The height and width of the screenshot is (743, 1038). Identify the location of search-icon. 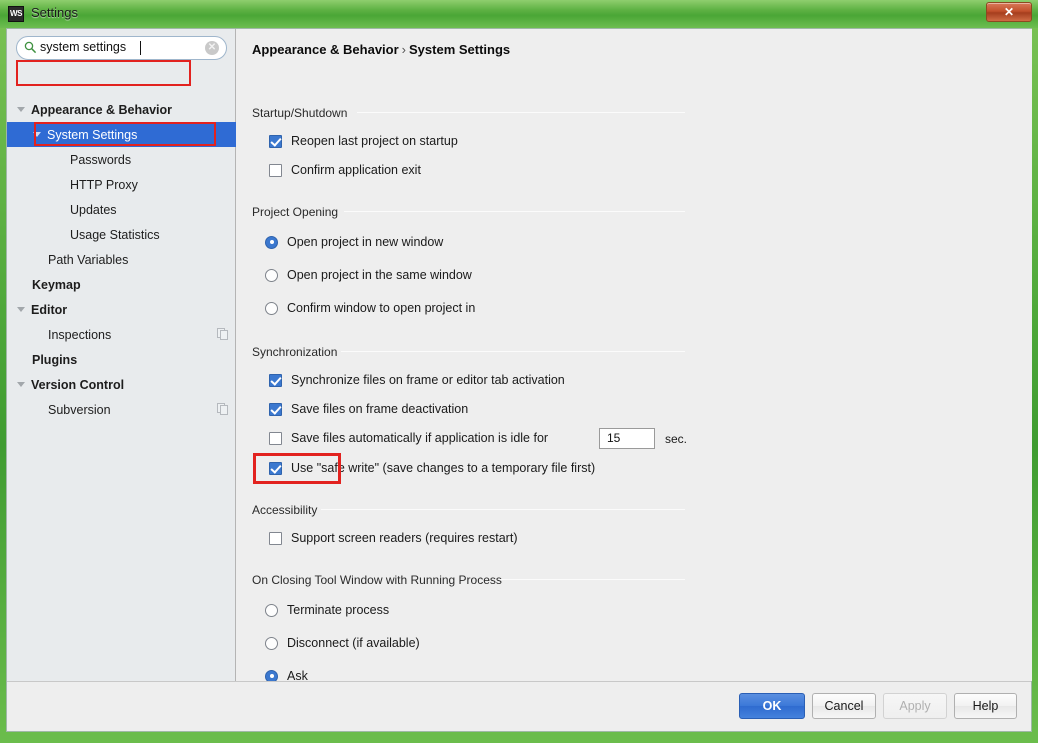
(30, 47).